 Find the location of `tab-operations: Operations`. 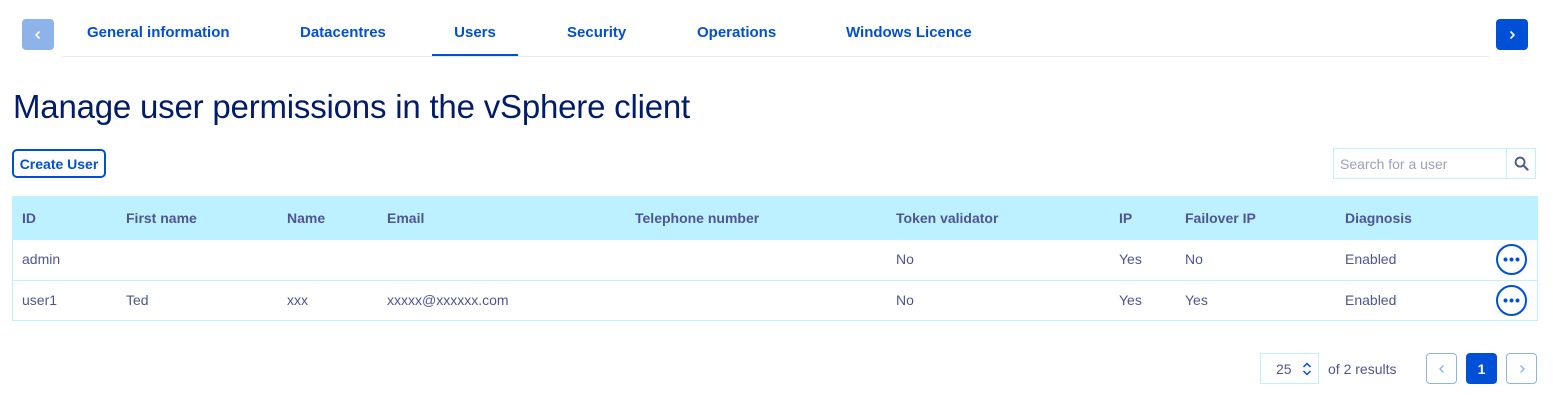

tab-operations: Operations is located at coordinates (736, 40).